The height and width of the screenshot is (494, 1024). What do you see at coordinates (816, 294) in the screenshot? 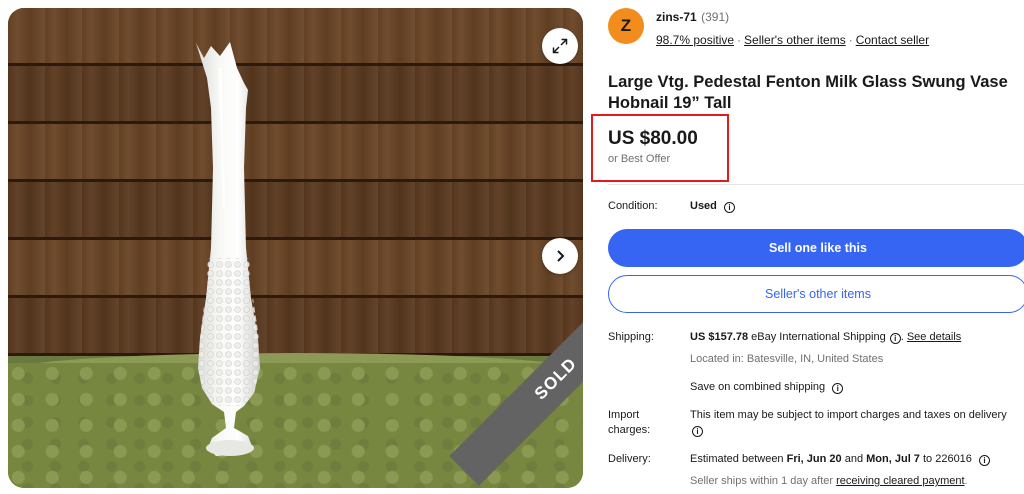
I see `sellers-other-items-button: Seller's other items` at bounding box center [816, 294].